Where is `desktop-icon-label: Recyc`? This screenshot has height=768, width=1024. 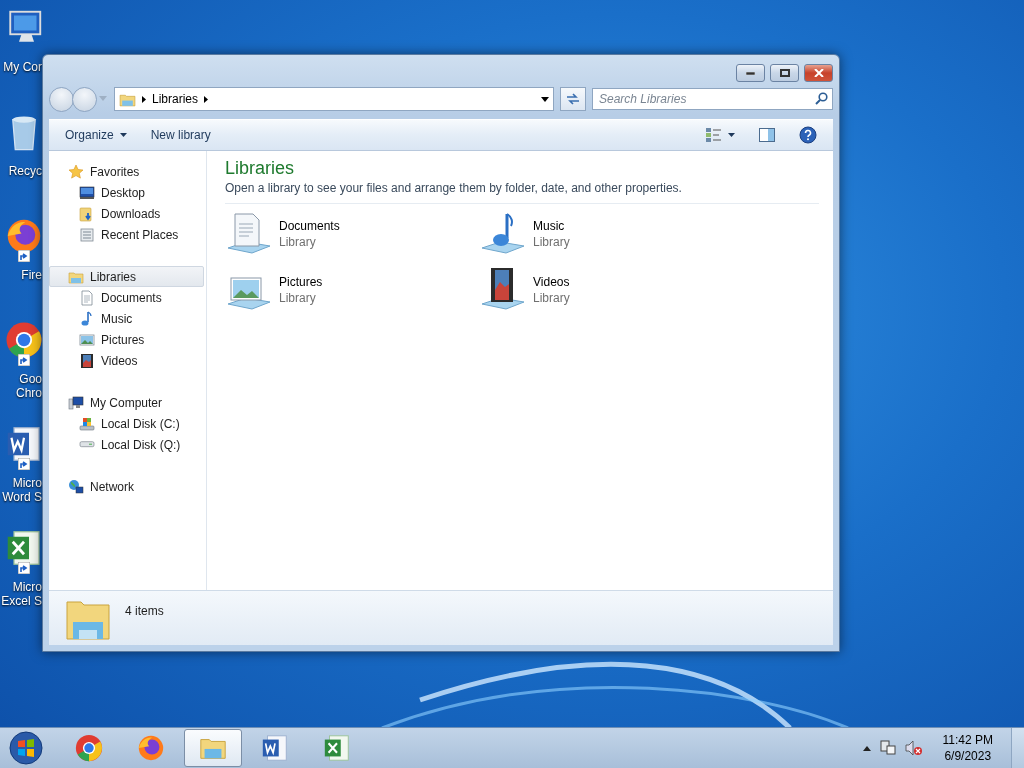
desktop-icon-label: Recyc is located at coordinates (25, 171).